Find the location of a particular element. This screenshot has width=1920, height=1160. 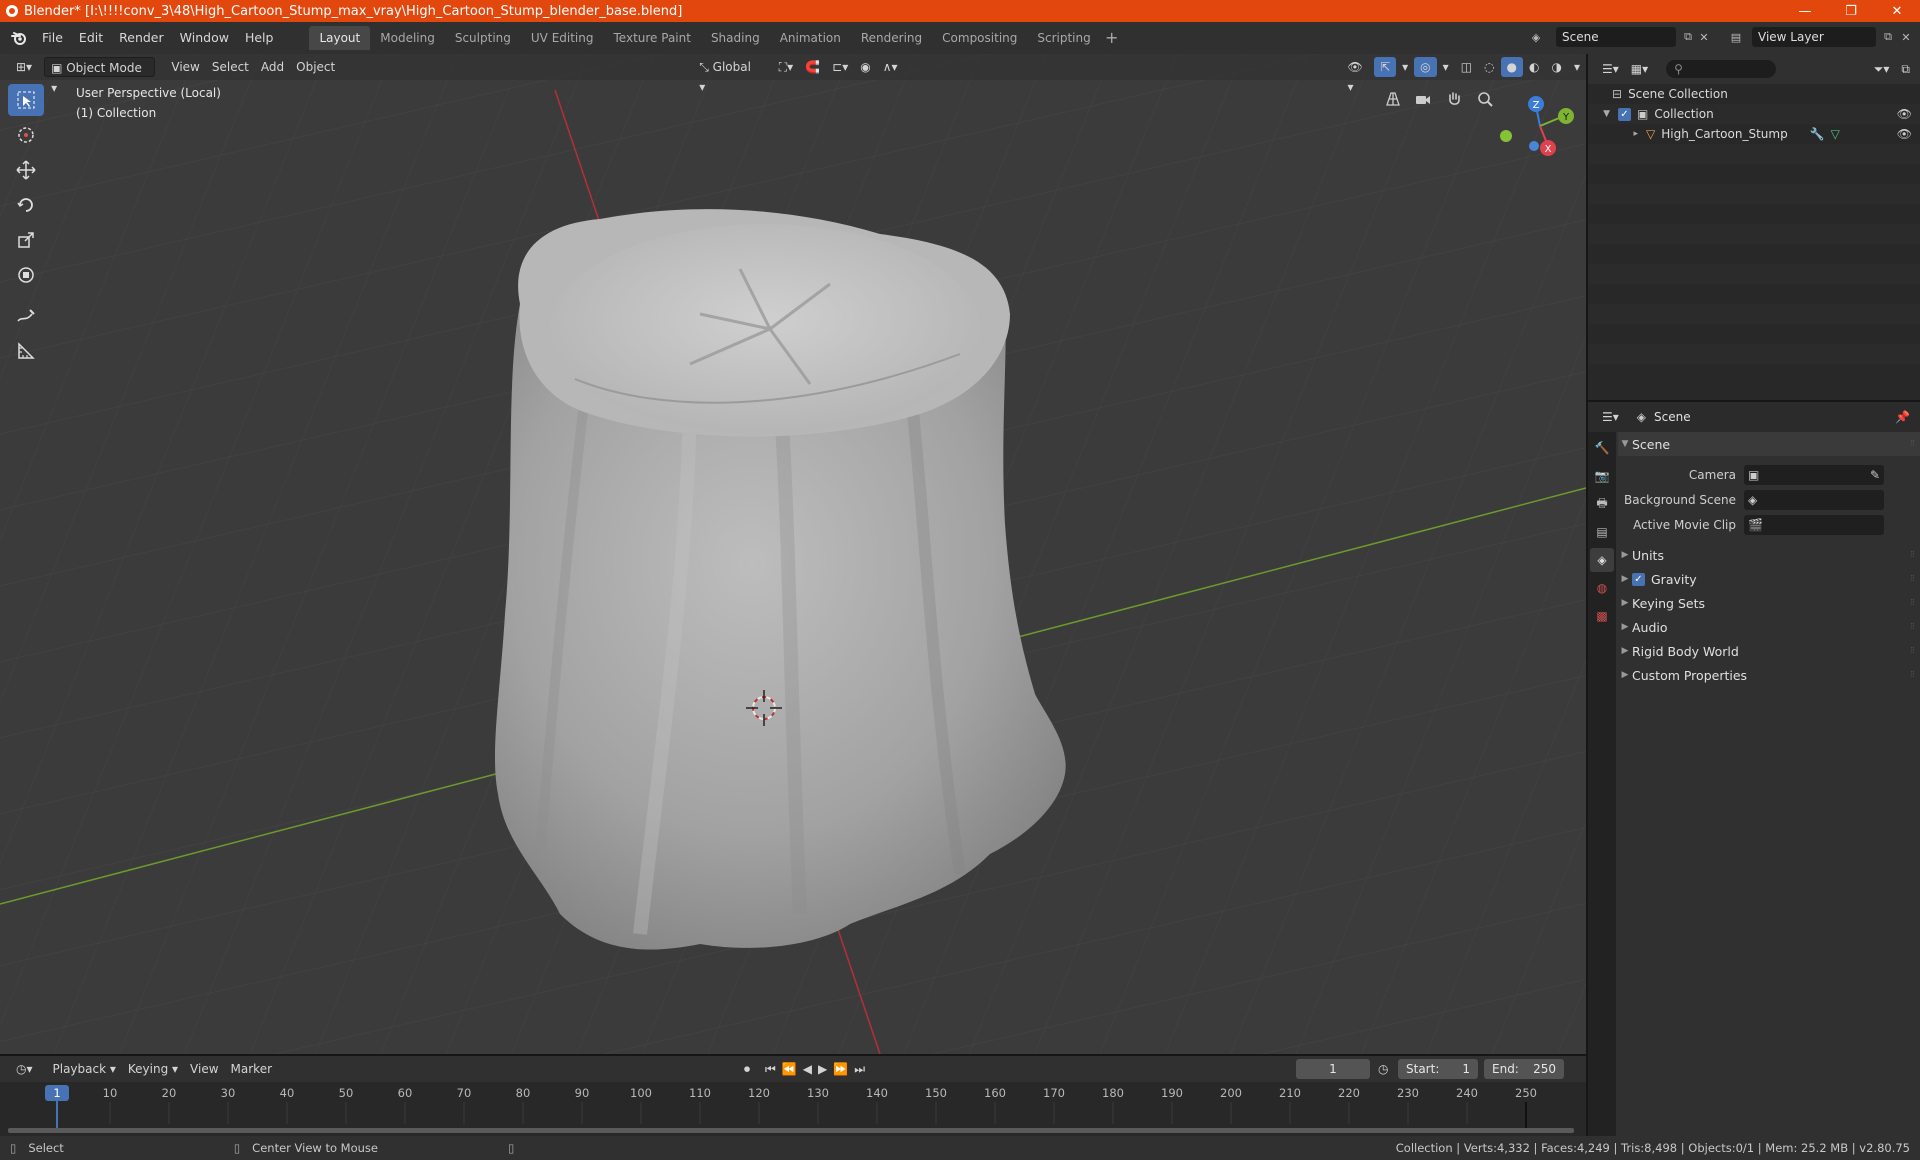

overlay-dropdown-icon: ▾ is located at coordinates (1446, 67).